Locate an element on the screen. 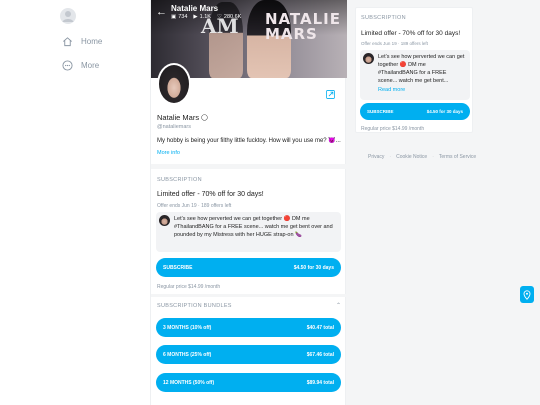 This screenshot has height=405, width=540. floating-help-button is located at coordinates (527, 294).